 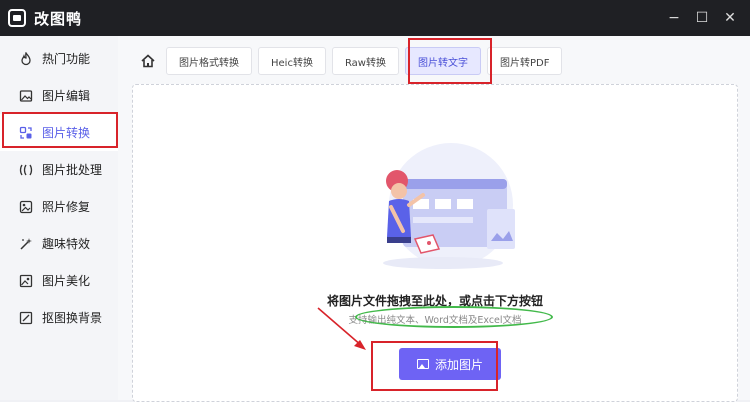 What do you see at coordinates (525, 61) in the screenshot?
I see `tab-image-to-pdf: 图片转PDF` at bounding box center [525, 61].